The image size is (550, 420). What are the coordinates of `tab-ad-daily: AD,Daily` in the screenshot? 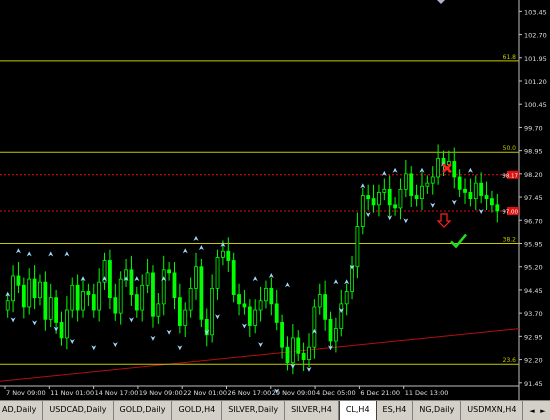 It's located at (22, 410).